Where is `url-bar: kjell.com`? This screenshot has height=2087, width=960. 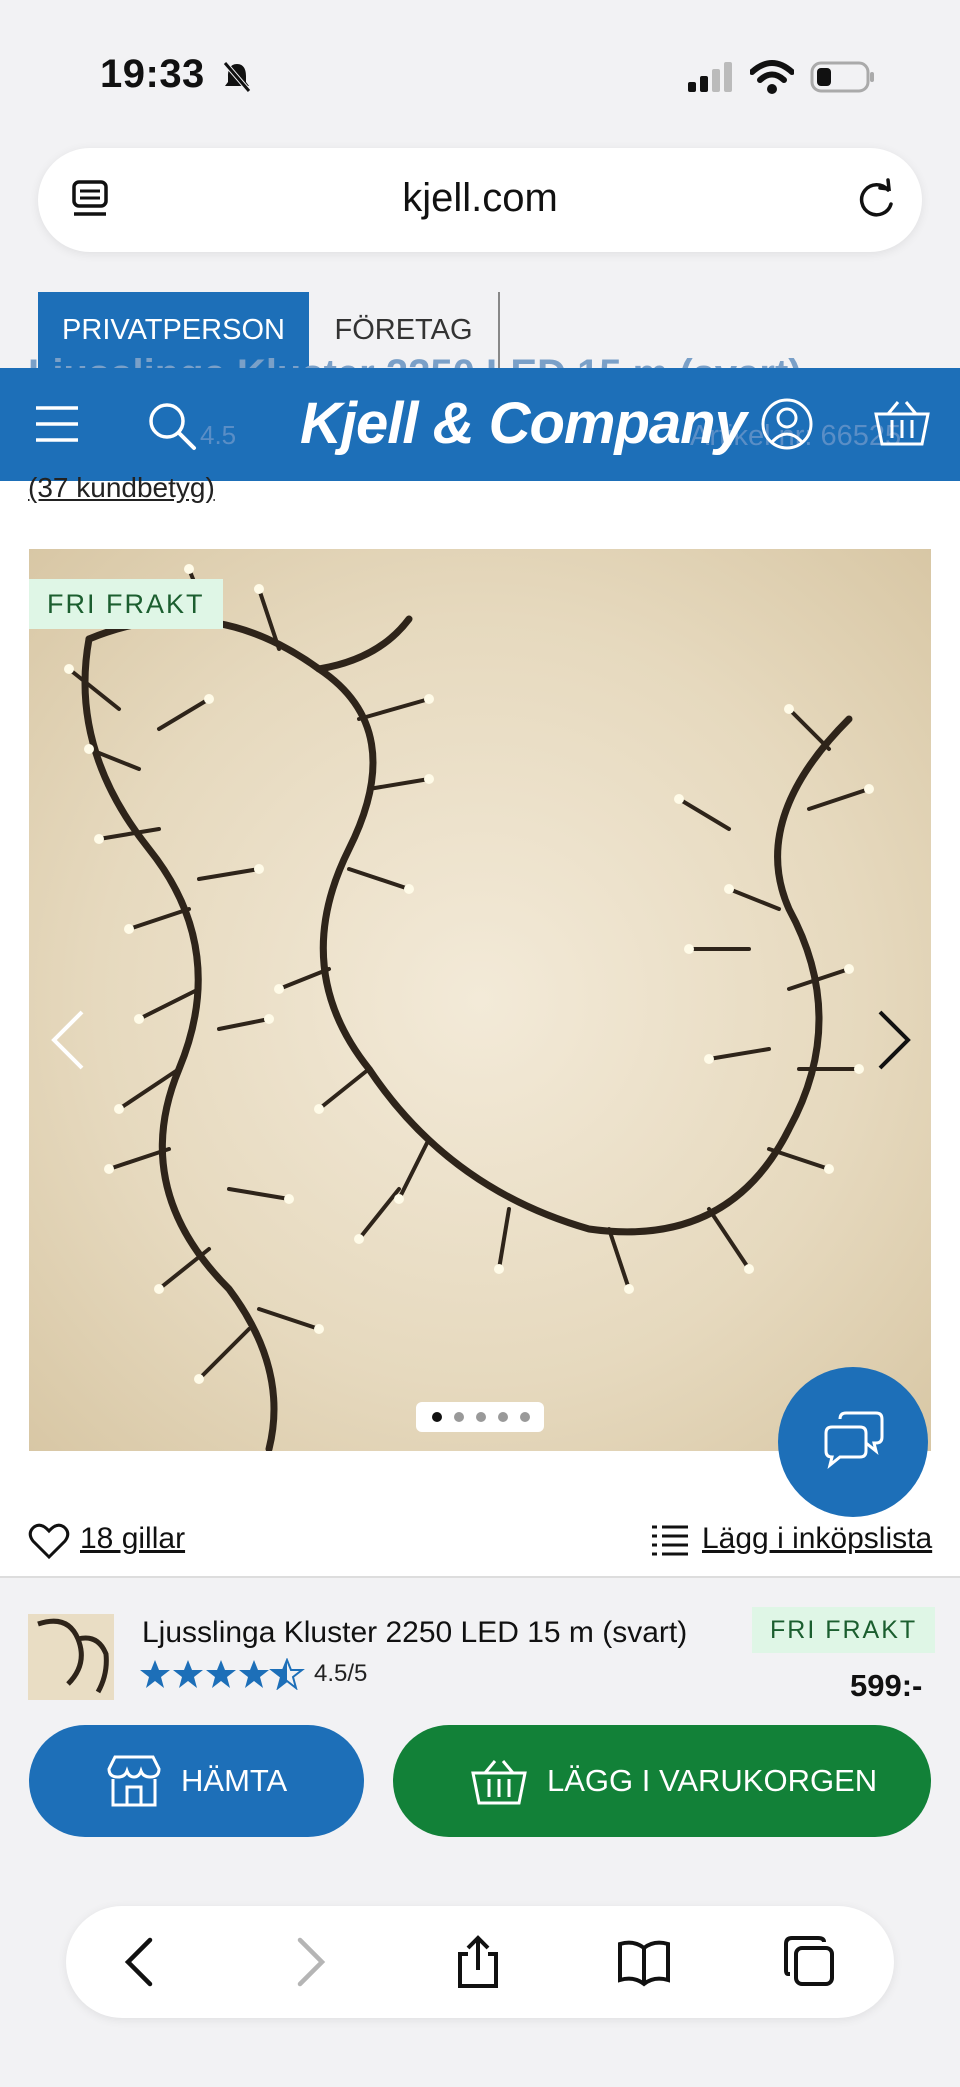
url-bar: kjell.com is located at coordinates (480, 200).